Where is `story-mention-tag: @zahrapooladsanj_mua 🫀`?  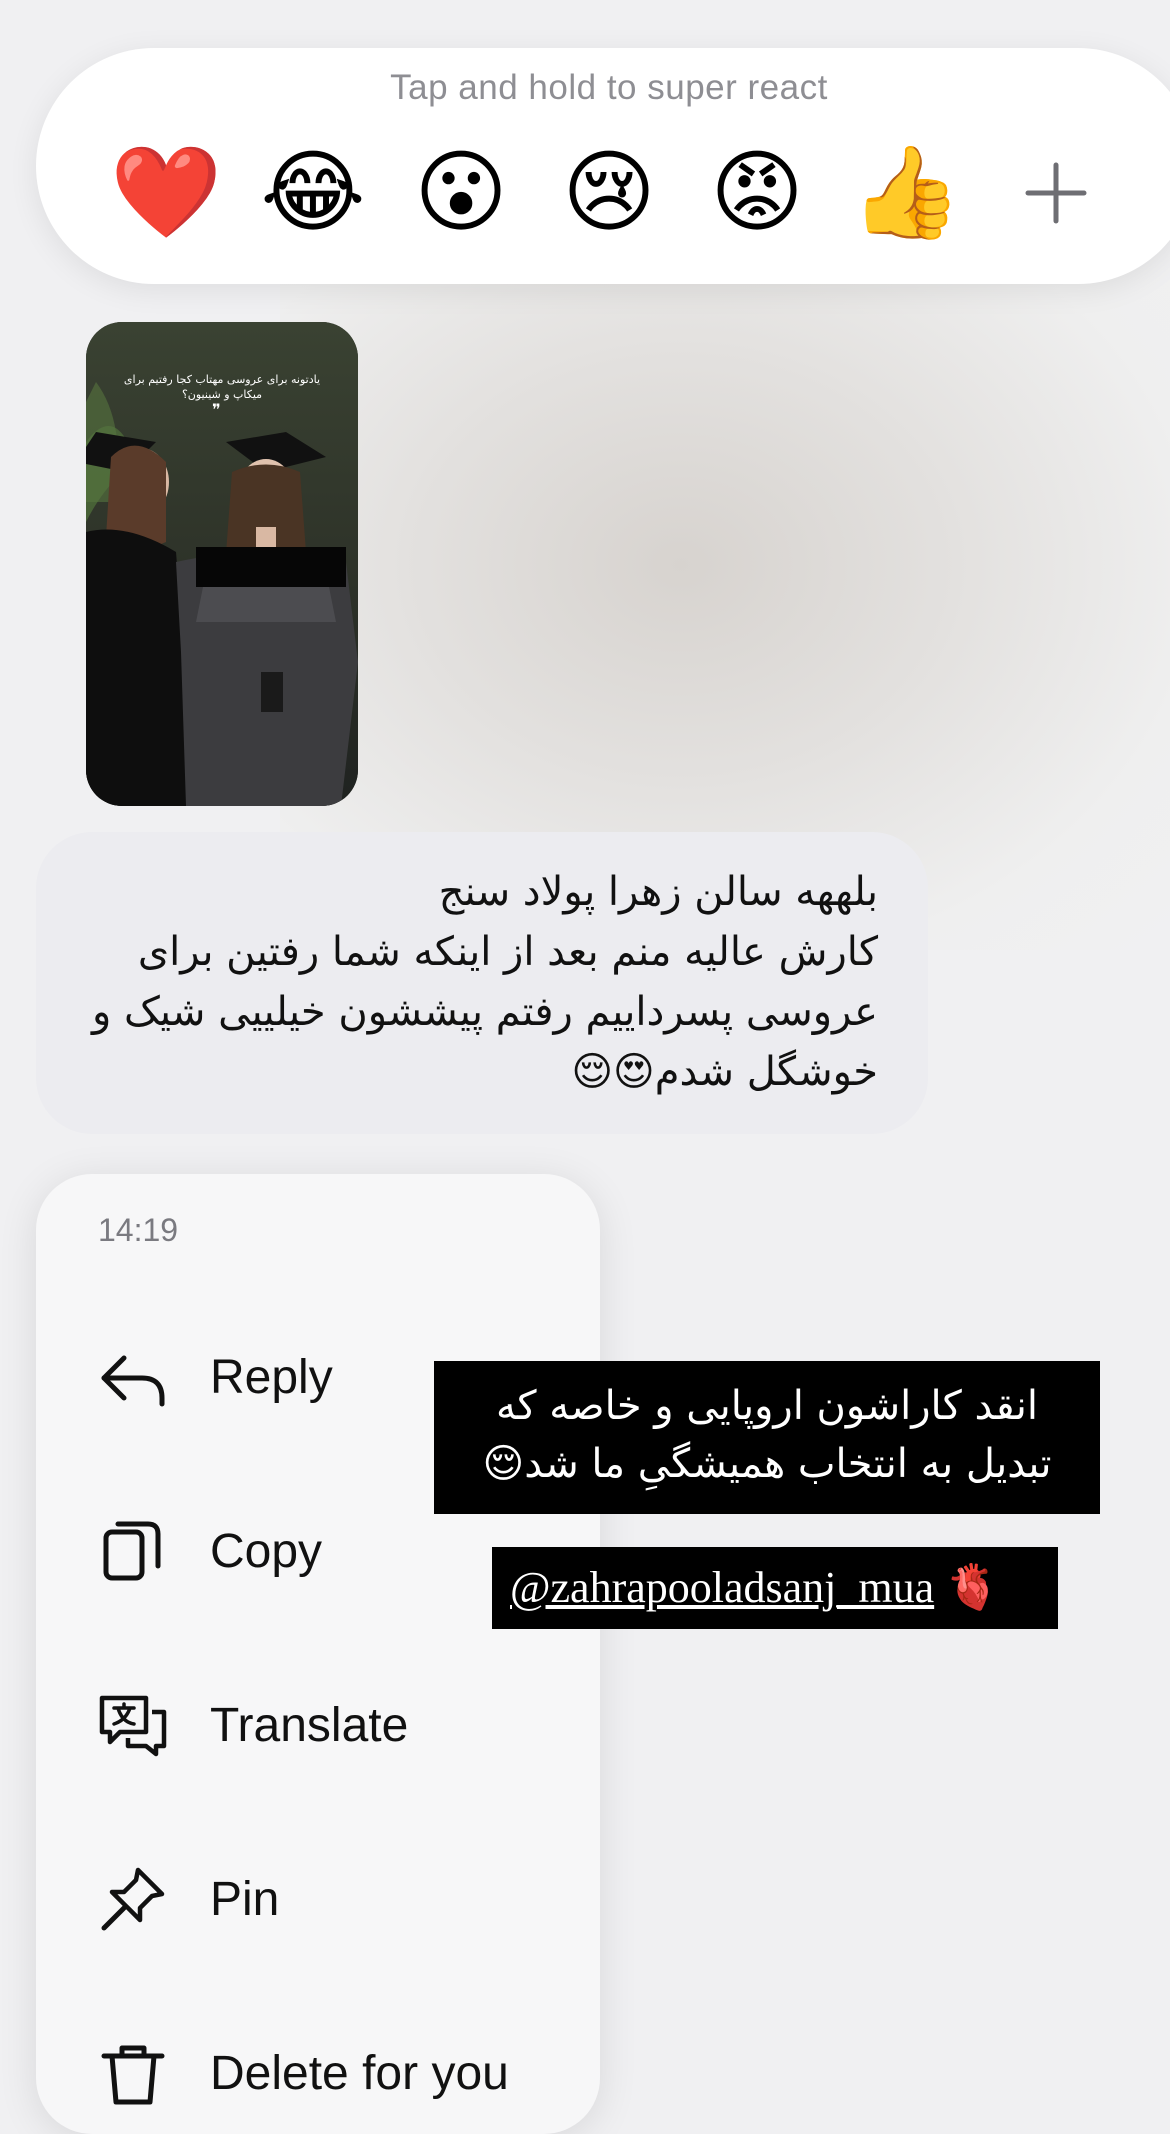 story-mention-tag: @zahrapooladsanj_mua 🫀 is located at coordinates (775, 1588).